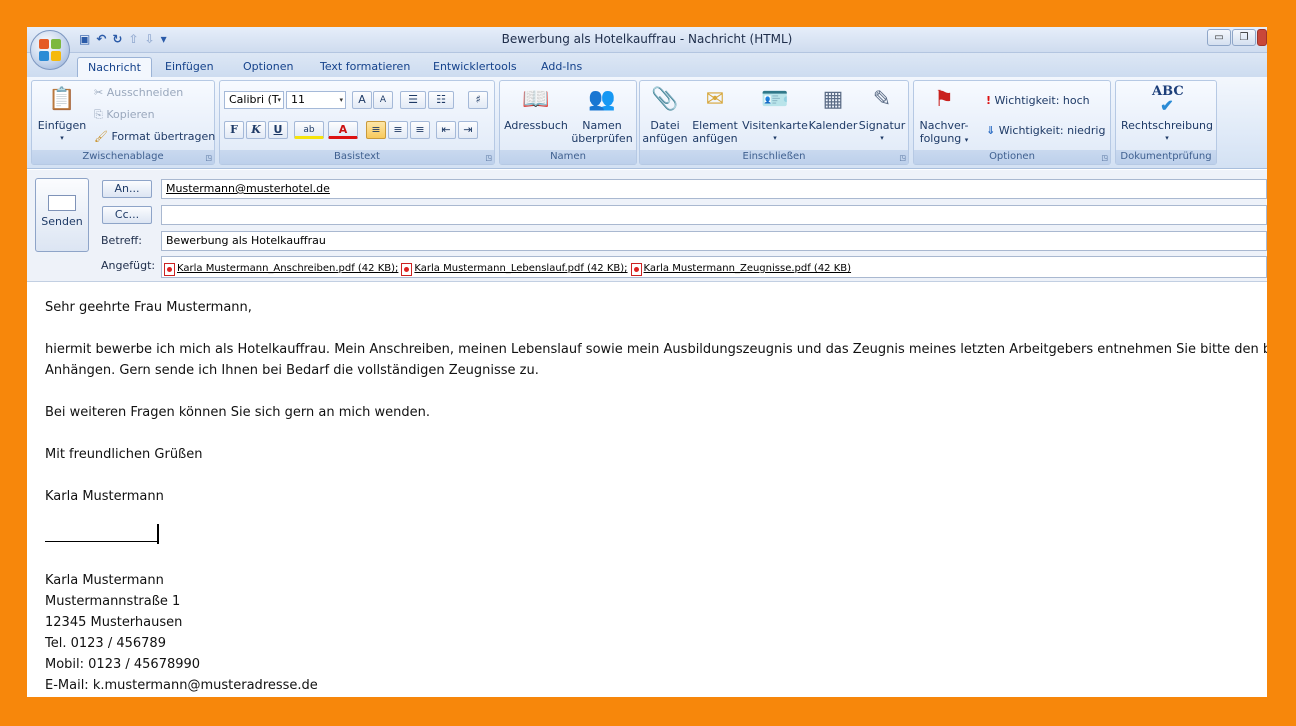 This screenshot has width=1296, height=726. What do you see at coordinates (714, 189) in the screenshot?
I see `to-field: Mustermann@musterhotel.de` at bounding box center [714, 189].